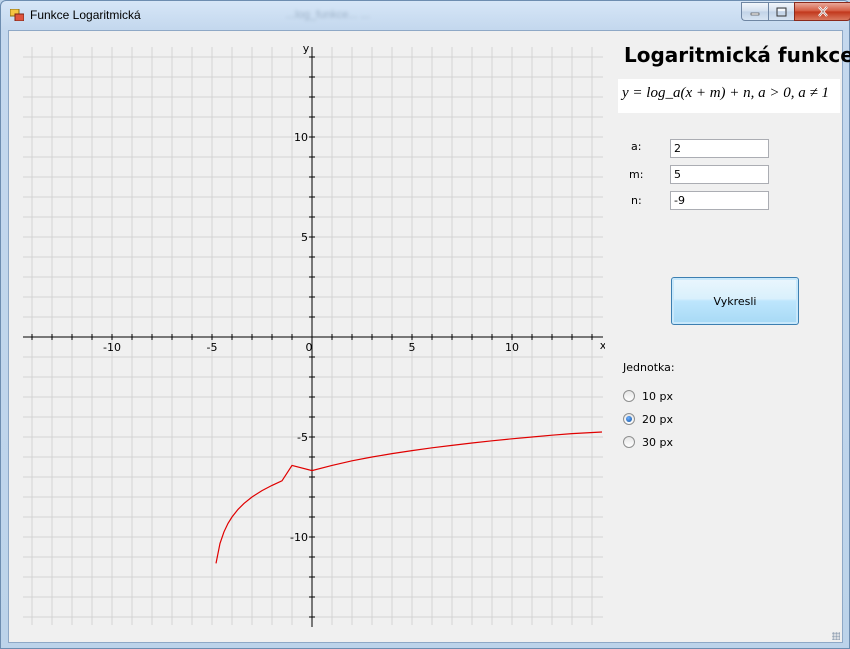  I want to click on window-controls, so click(795, 11).